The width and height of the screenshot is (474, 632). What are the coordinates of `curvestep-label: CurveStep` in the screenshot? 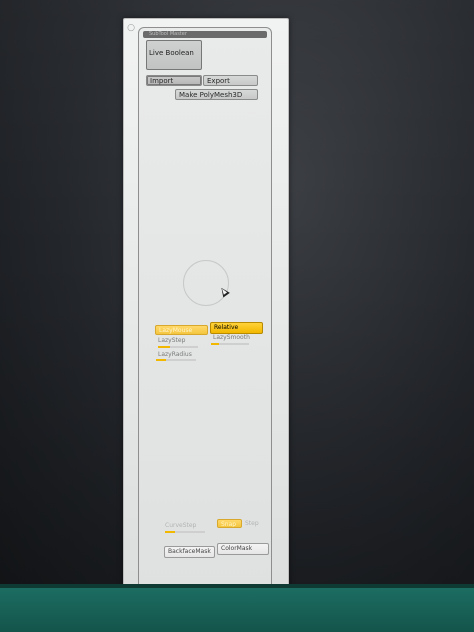 It's located at (181, 525).